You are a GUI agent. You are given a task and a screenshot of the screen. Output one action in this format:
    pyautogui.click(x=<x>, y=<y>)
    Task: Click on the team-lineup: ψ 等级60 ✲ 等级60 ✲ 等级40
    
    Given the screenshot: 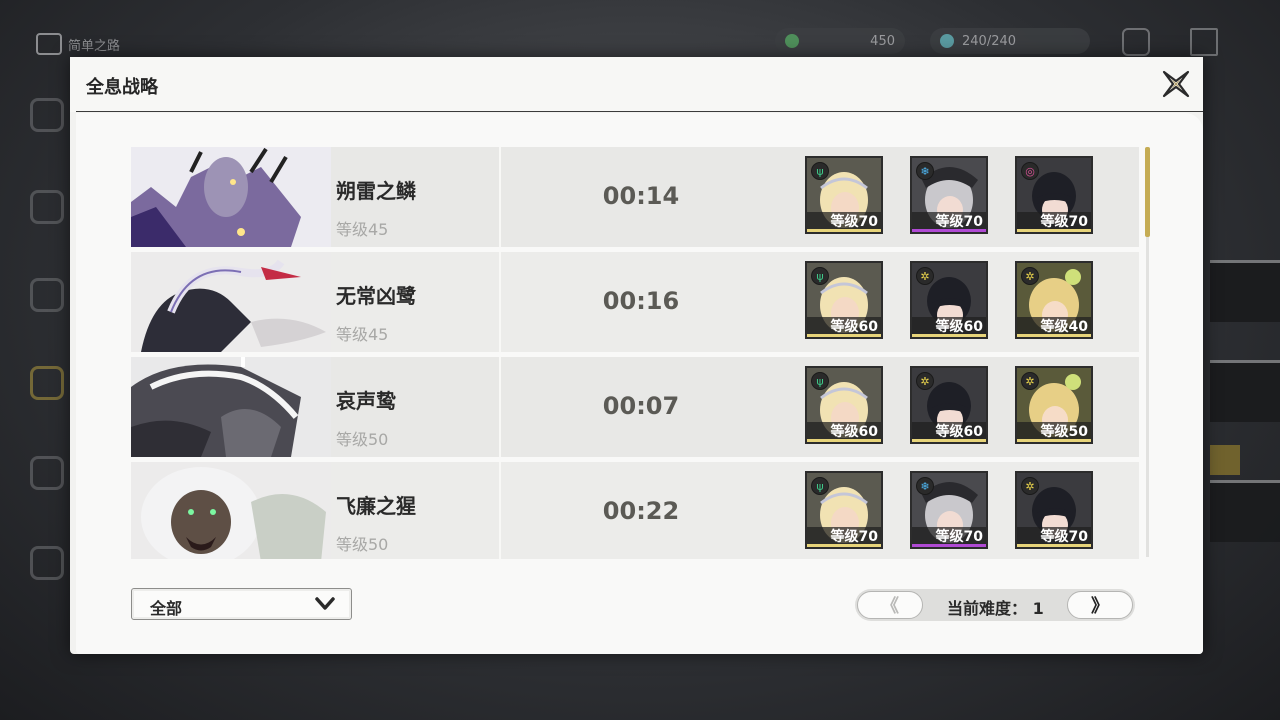 What is the action you would take?
    pyautogui.click(x=949, y=300)
    